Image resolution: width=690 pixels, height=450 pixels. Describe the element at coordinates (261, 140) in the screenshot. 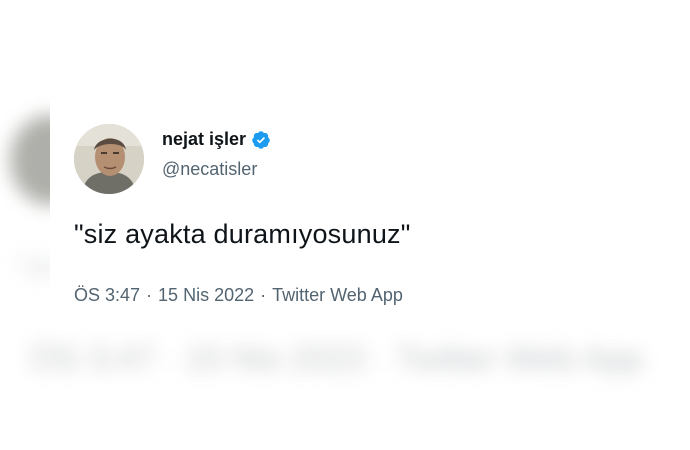

I see `verified-badge-icon` at that location.